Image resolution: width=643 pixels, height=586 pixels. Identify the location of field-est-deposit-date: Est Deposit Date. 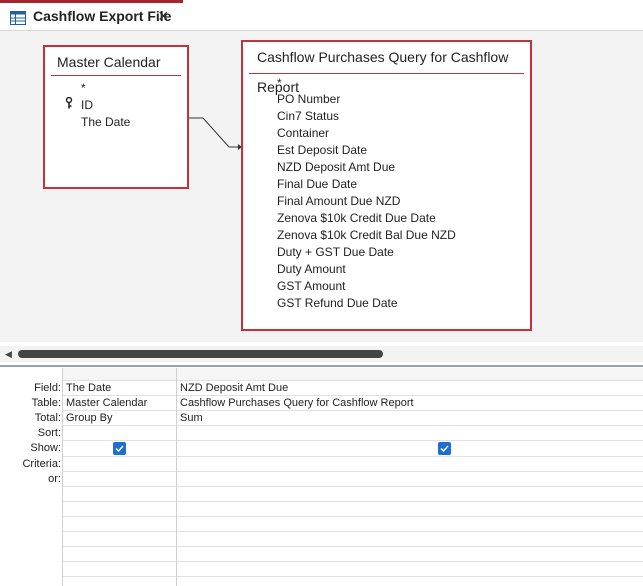
(322, 150).